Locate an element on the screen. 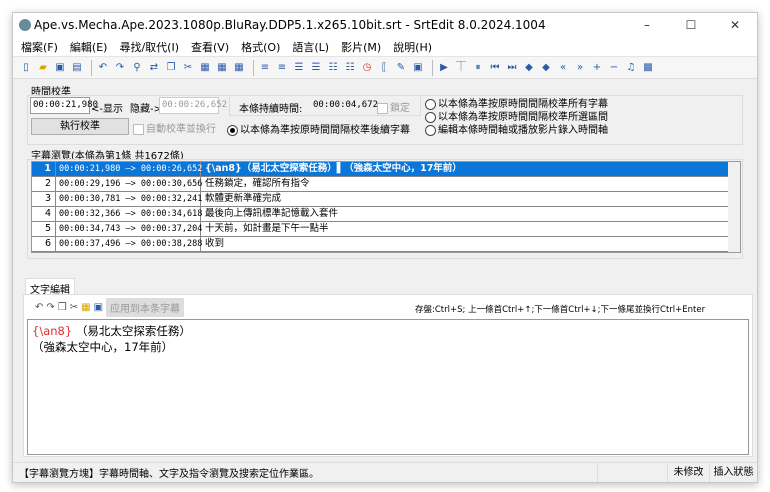  menu-help: 說明(H) is located at coordinates (412, 47).